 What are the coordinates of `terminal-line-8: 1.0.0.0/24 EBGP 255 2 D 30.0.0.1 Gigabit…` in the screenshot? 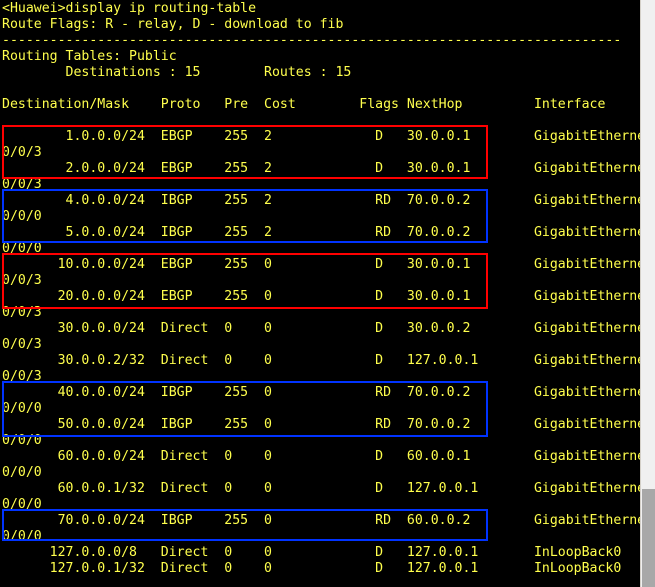 It's located at (321, 136).